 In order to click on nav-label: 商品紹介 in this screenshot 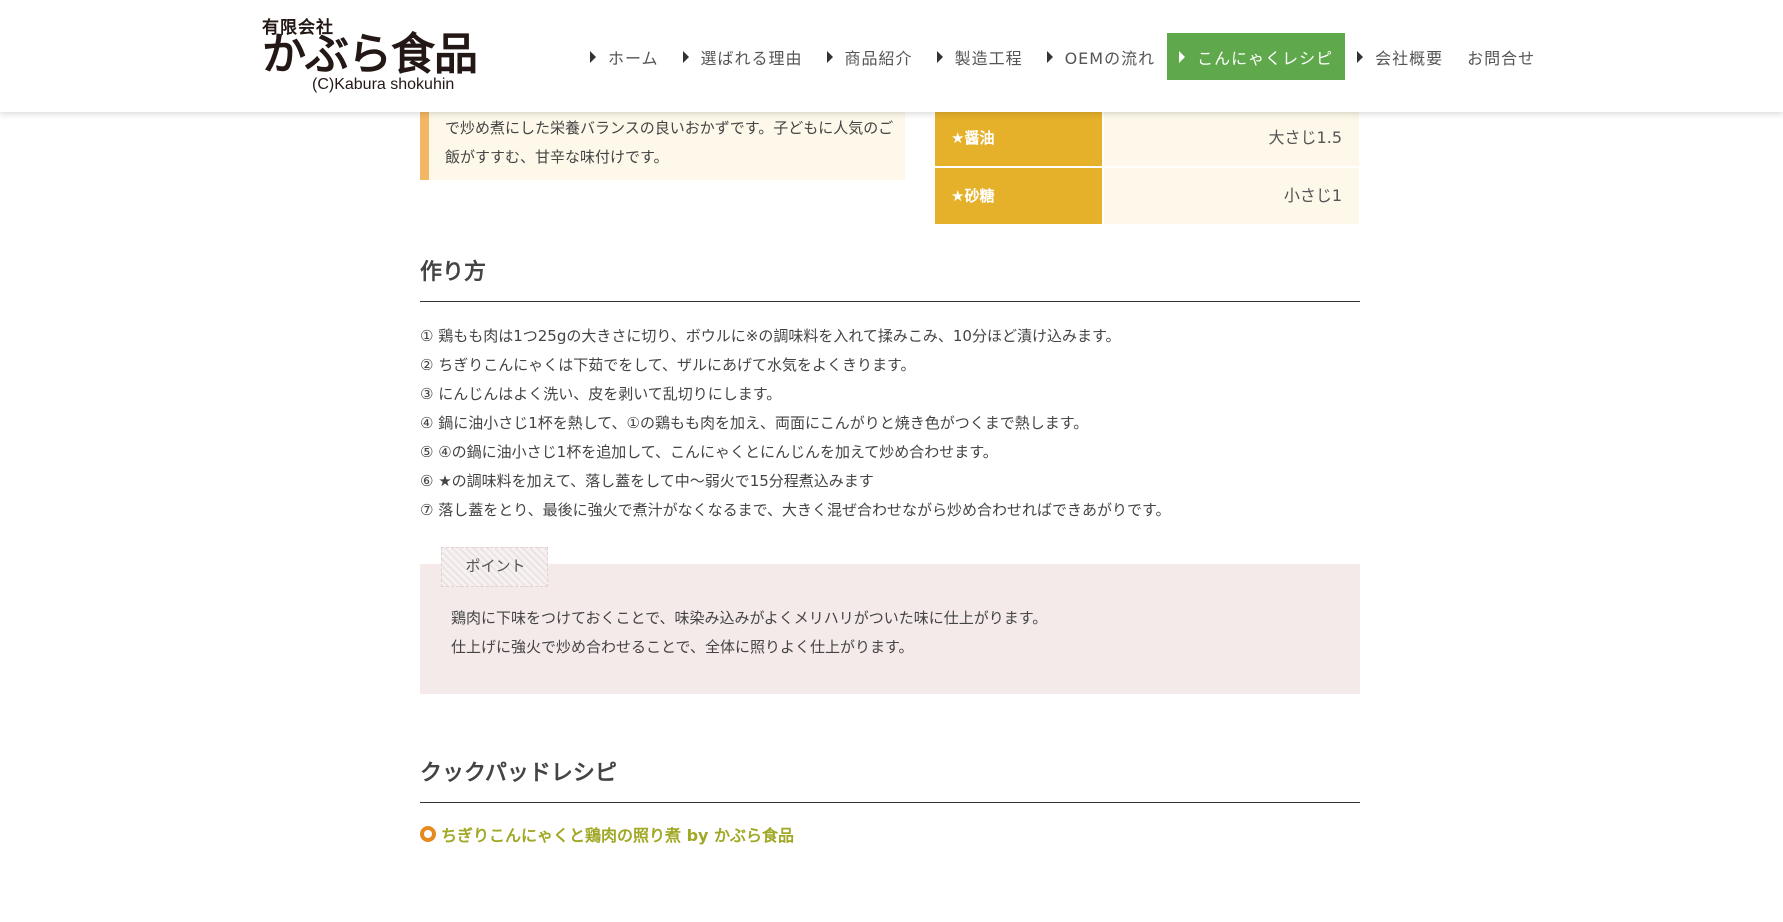, I will do `click(878, 58)`.